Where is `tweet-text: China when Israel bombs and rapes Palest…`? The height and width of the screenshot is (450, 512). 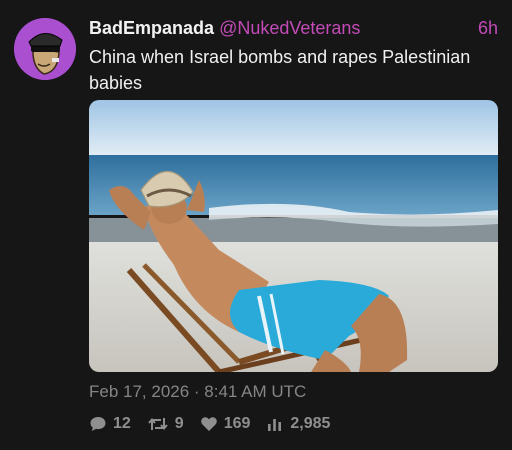
tweet-text: China when Israel bombs and rapes Palest… is located at coordinates (280, 70).